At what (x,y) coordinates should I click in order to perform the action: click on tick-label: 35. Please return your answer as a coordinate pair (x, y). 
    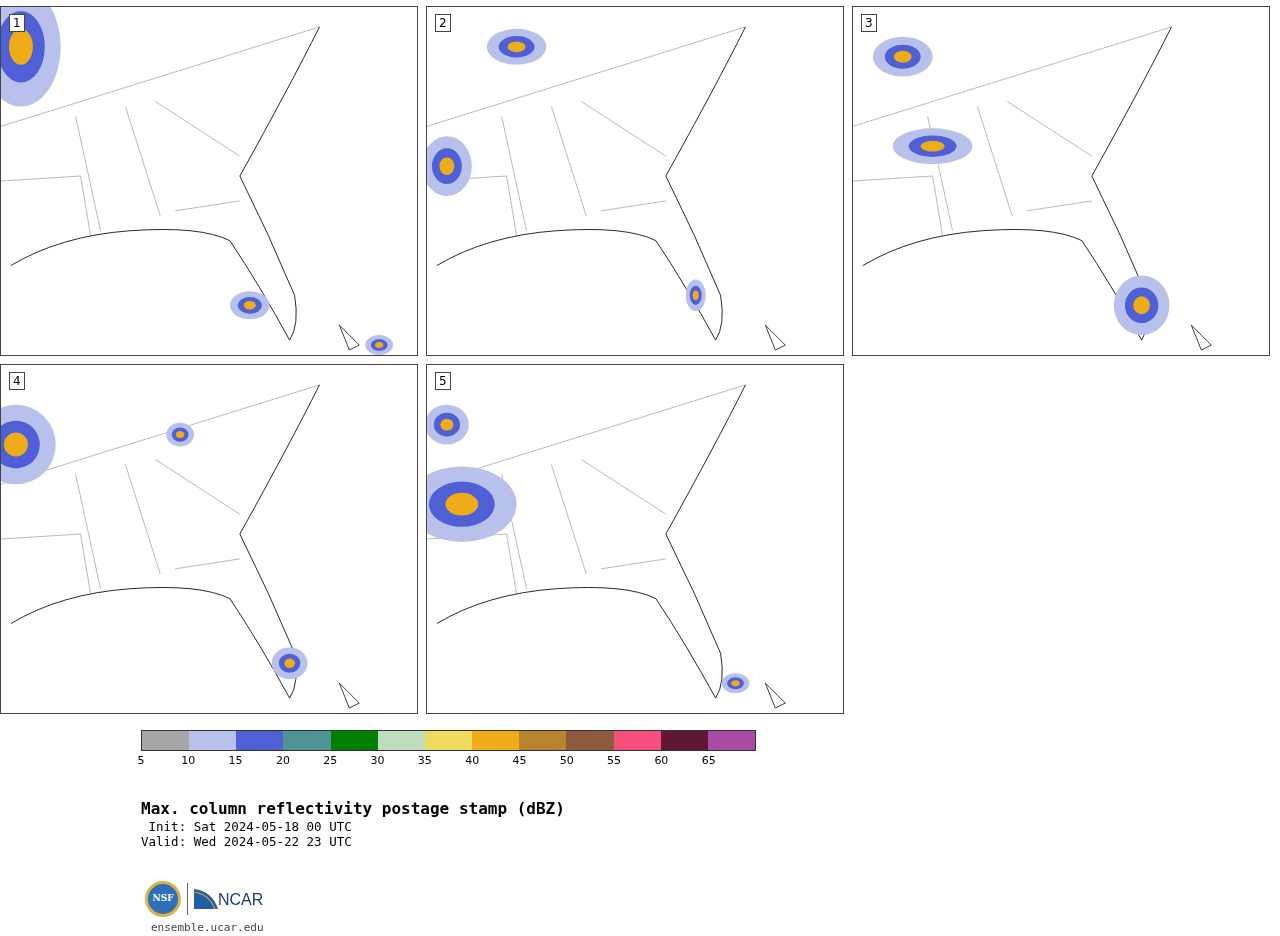
    Looking at the image, I should click on (424, 761).